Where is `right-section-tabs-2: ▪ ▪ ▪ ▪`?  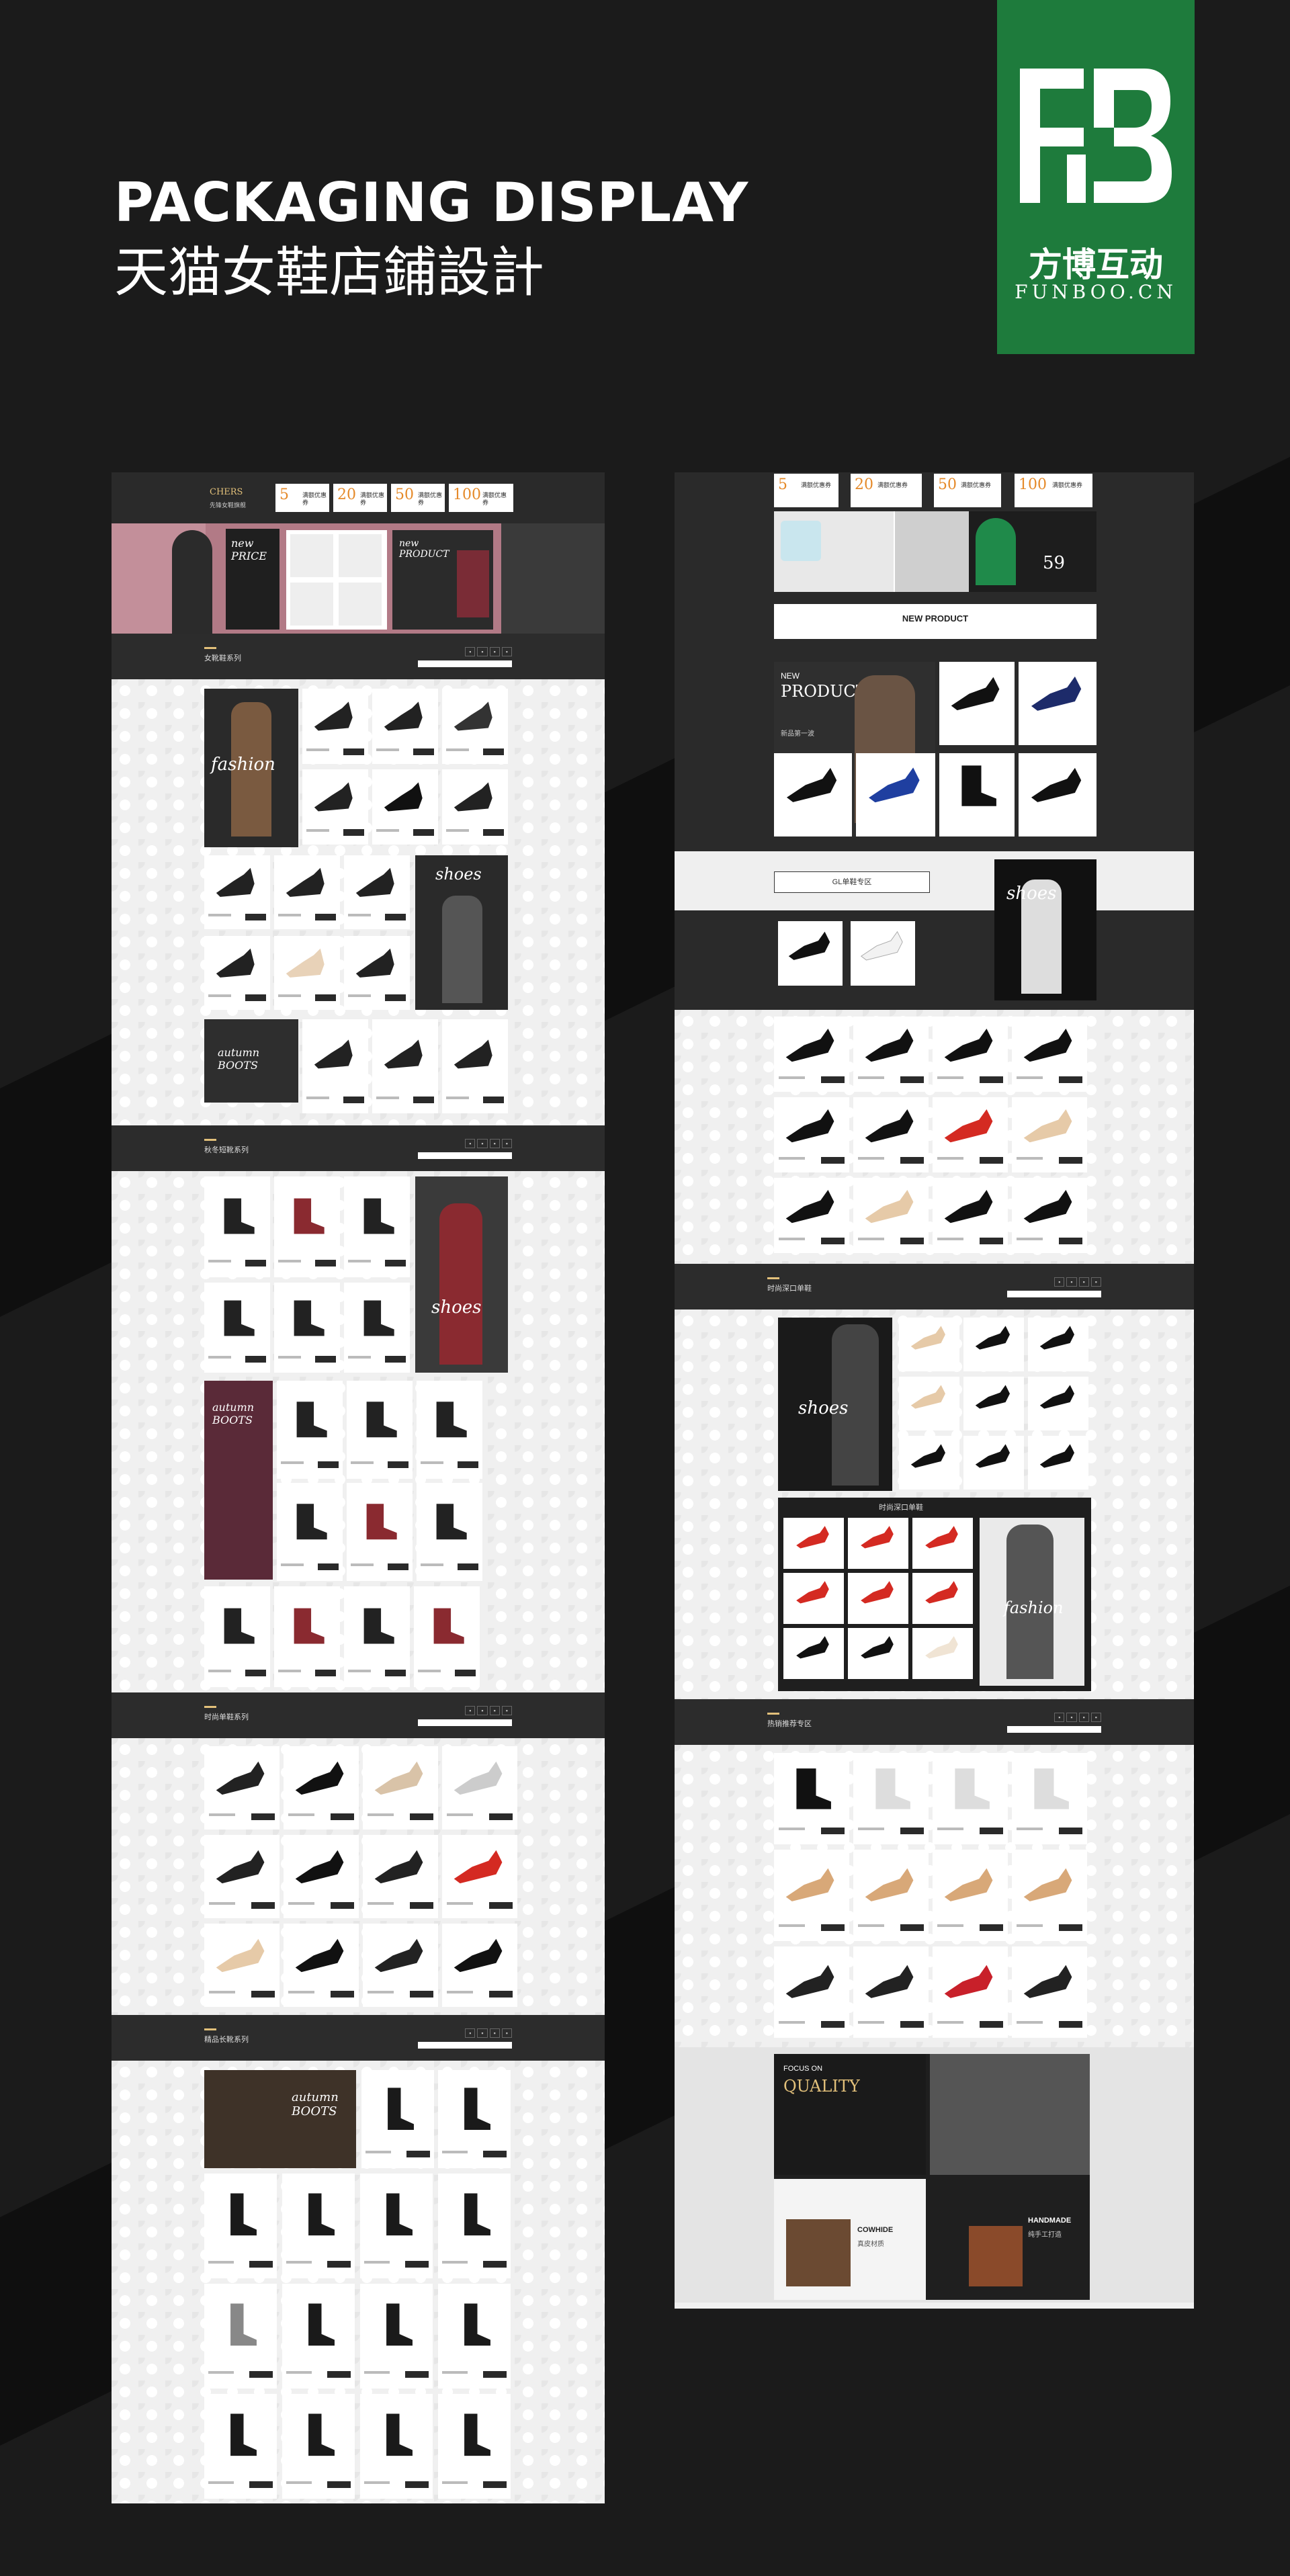
right-section-tabs-2: ▪ ▪ ▪ ▪ is located at coordinates (1076, 1717).